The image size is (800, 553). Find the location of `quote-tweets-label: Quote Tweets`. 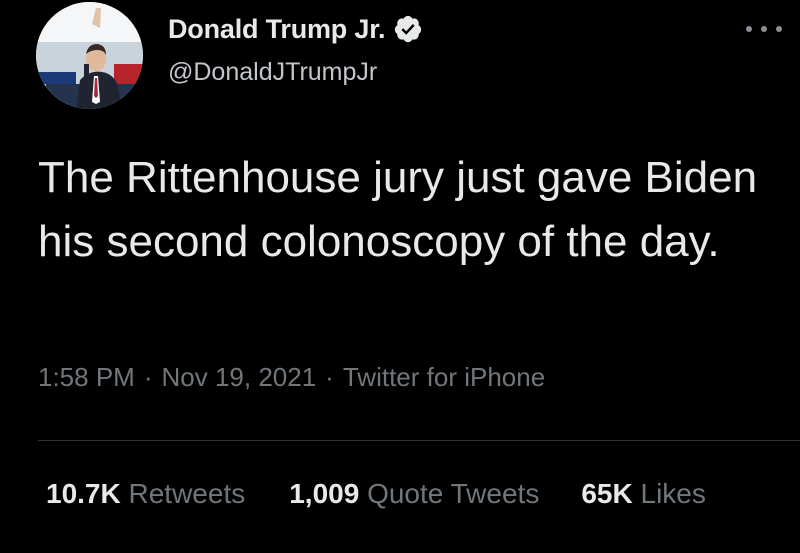

quote-tweets-label: Quote Tweets is located at coordinates (453, 493).